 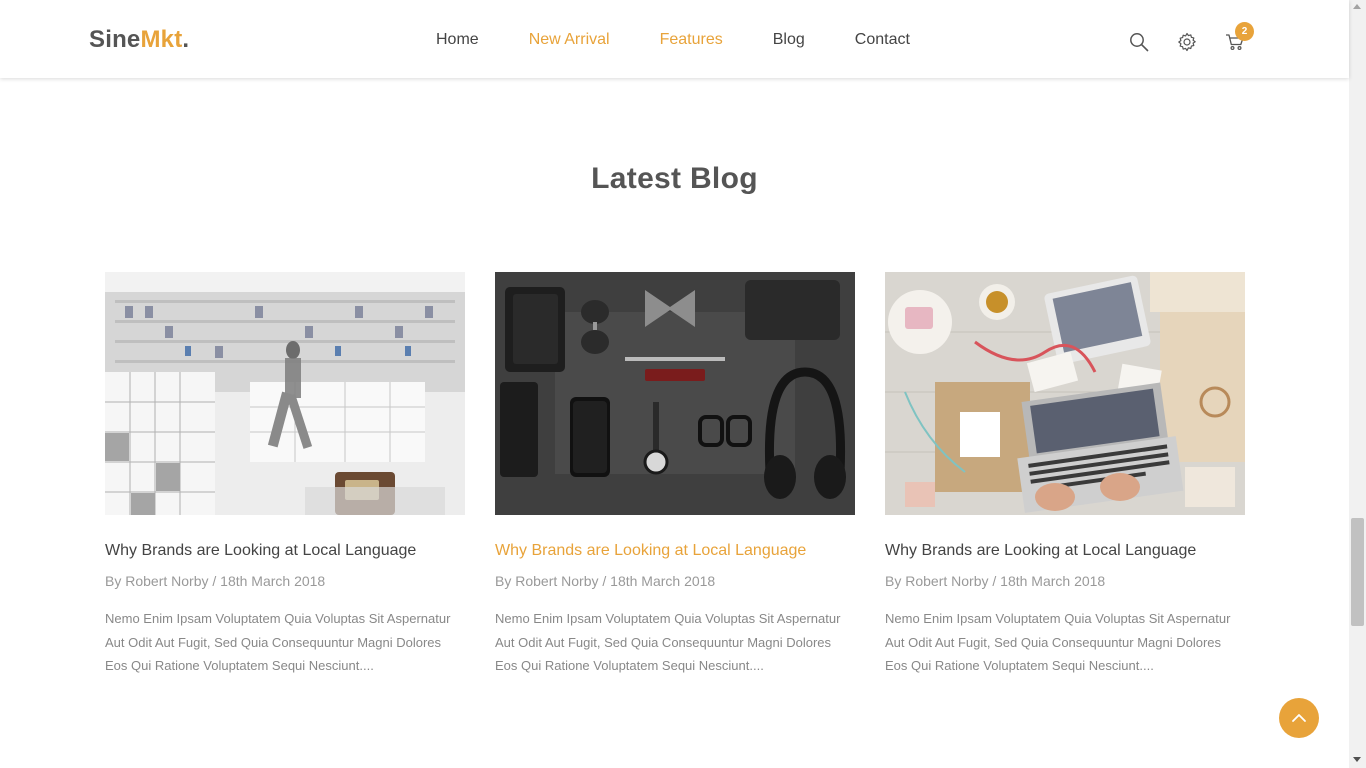 I want to click on chevron-up-icon, so click(x=1299, y=718).